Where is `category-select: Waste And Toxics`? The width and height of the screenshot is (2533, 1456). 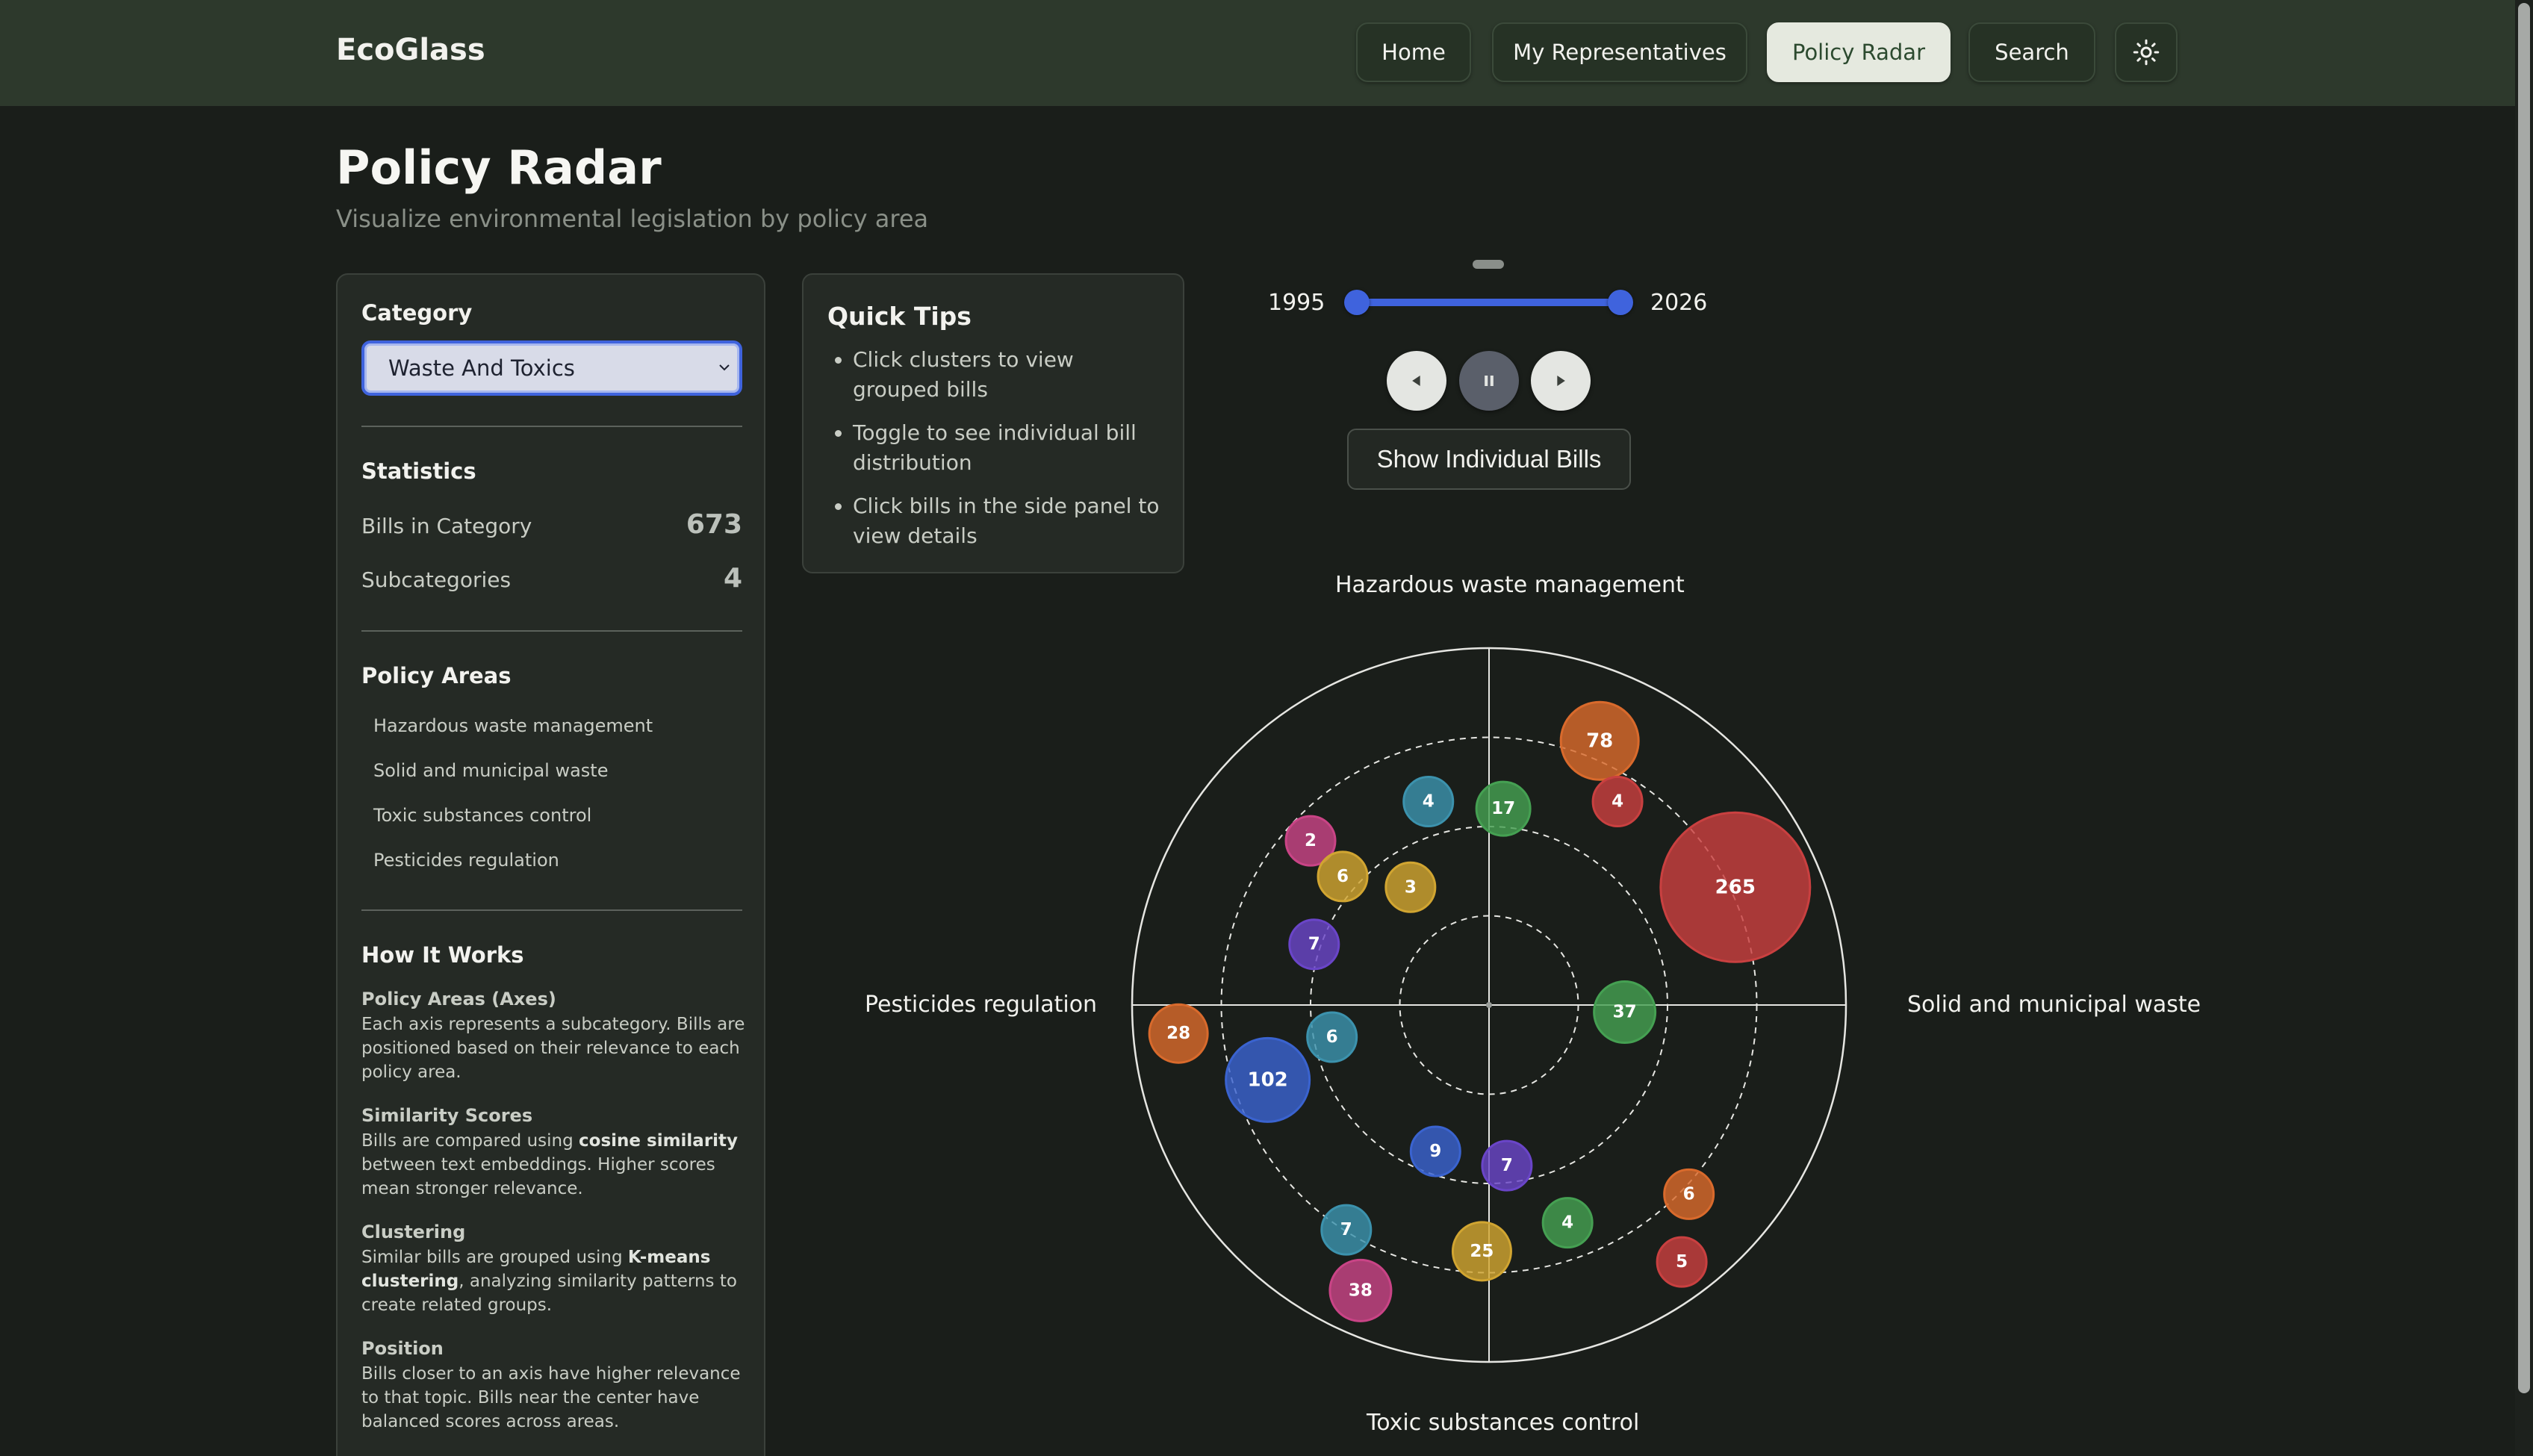
category-select: Waste And Toxics is located at coordinates (551, 368).